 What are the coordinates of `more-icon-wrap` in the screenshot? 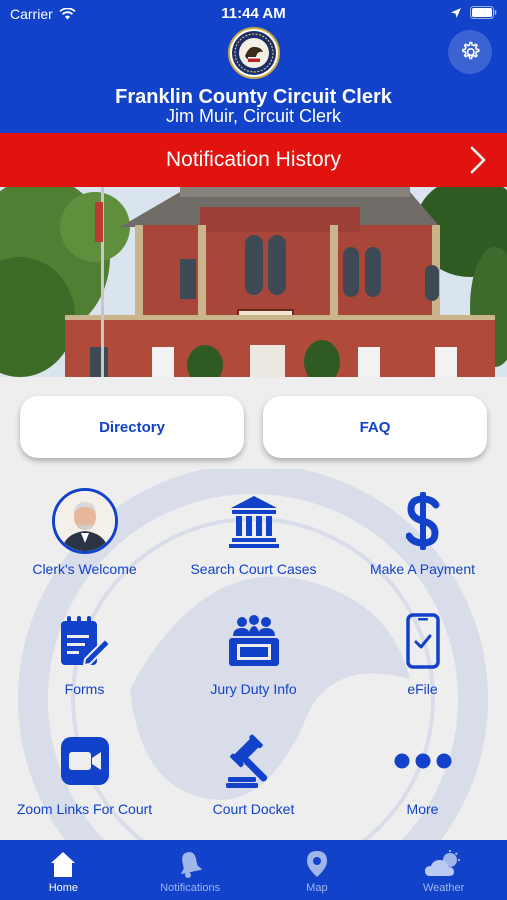 It's located at (422, 761).